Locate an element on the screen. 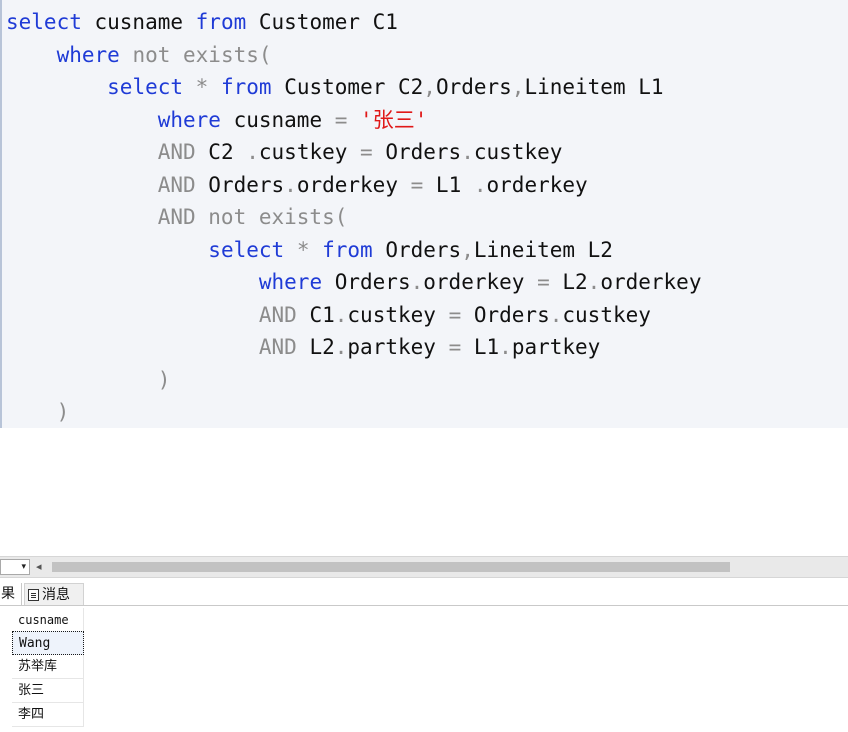  code-line: where not exists( is located at coordinates (139, 55).